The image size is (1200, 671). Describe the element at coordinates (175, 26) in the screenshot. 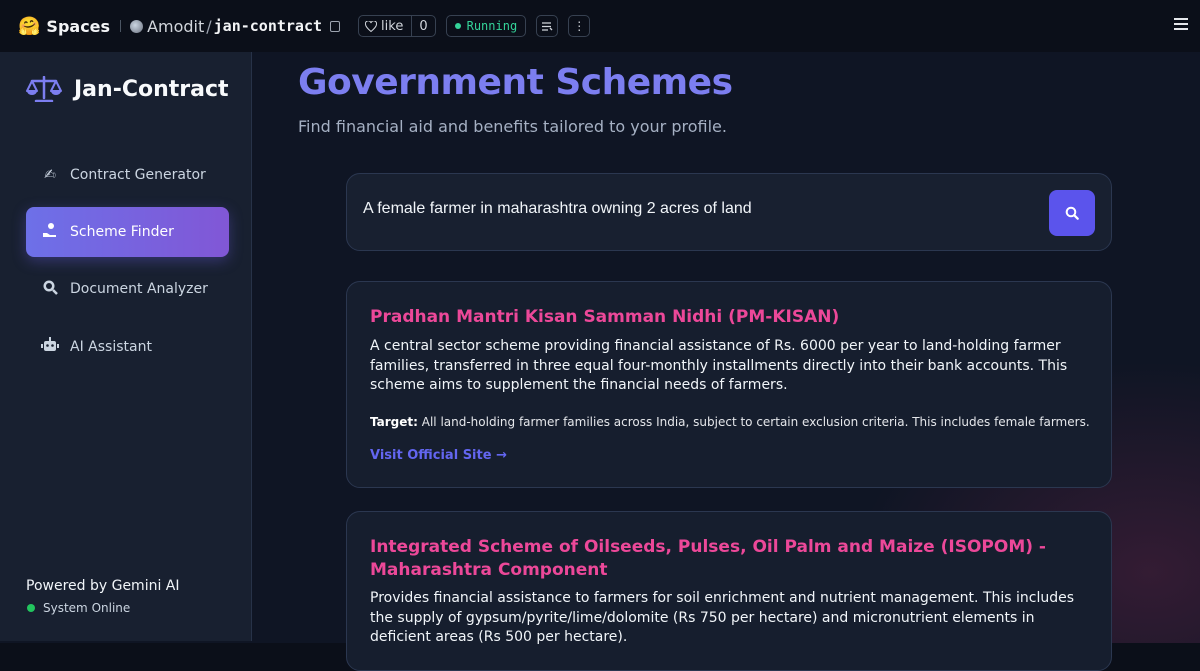

I see `owner-link: Amodit` at that location.